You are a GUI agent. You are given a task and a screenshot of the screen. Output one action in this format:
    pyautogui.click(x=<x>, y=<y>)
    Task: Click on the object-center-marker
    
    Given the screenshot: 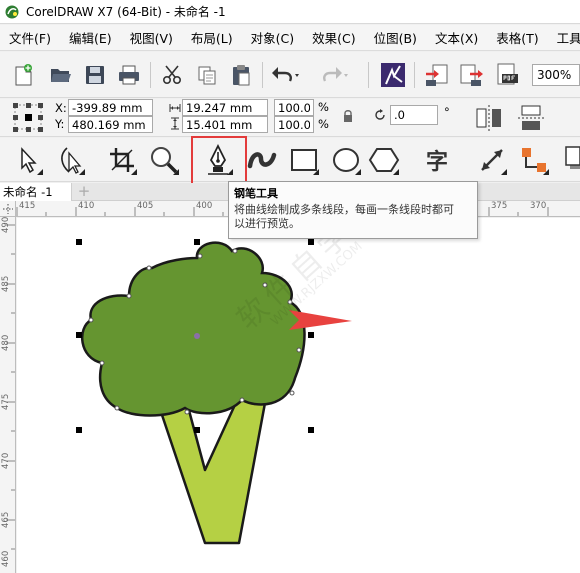 What is the action you would take?
    pyautogui.click(x=197, y=336)
    